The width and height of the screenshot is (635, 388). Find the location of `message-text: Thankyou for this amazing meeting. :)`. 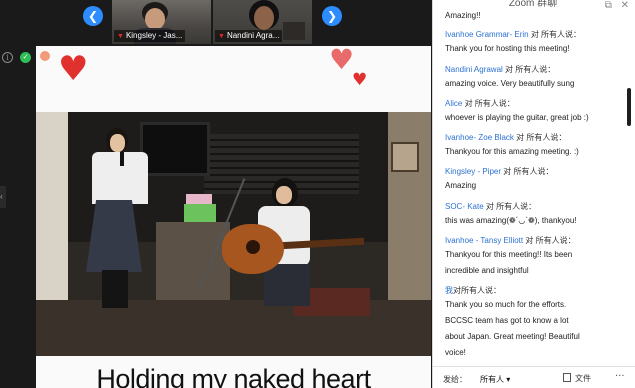

message-text: Thankyou for this amazing meeting. :) is located at coordinates (512, 151).